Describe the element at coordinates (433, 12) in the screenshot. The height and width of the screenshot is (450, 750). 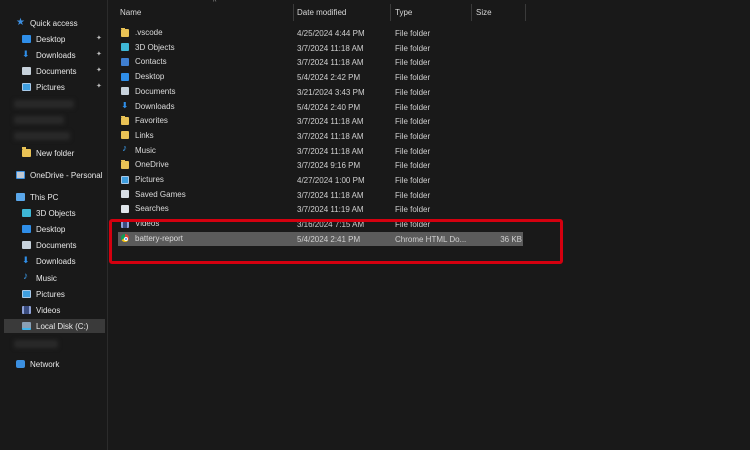
I see `column-header-type: Type` at that location.